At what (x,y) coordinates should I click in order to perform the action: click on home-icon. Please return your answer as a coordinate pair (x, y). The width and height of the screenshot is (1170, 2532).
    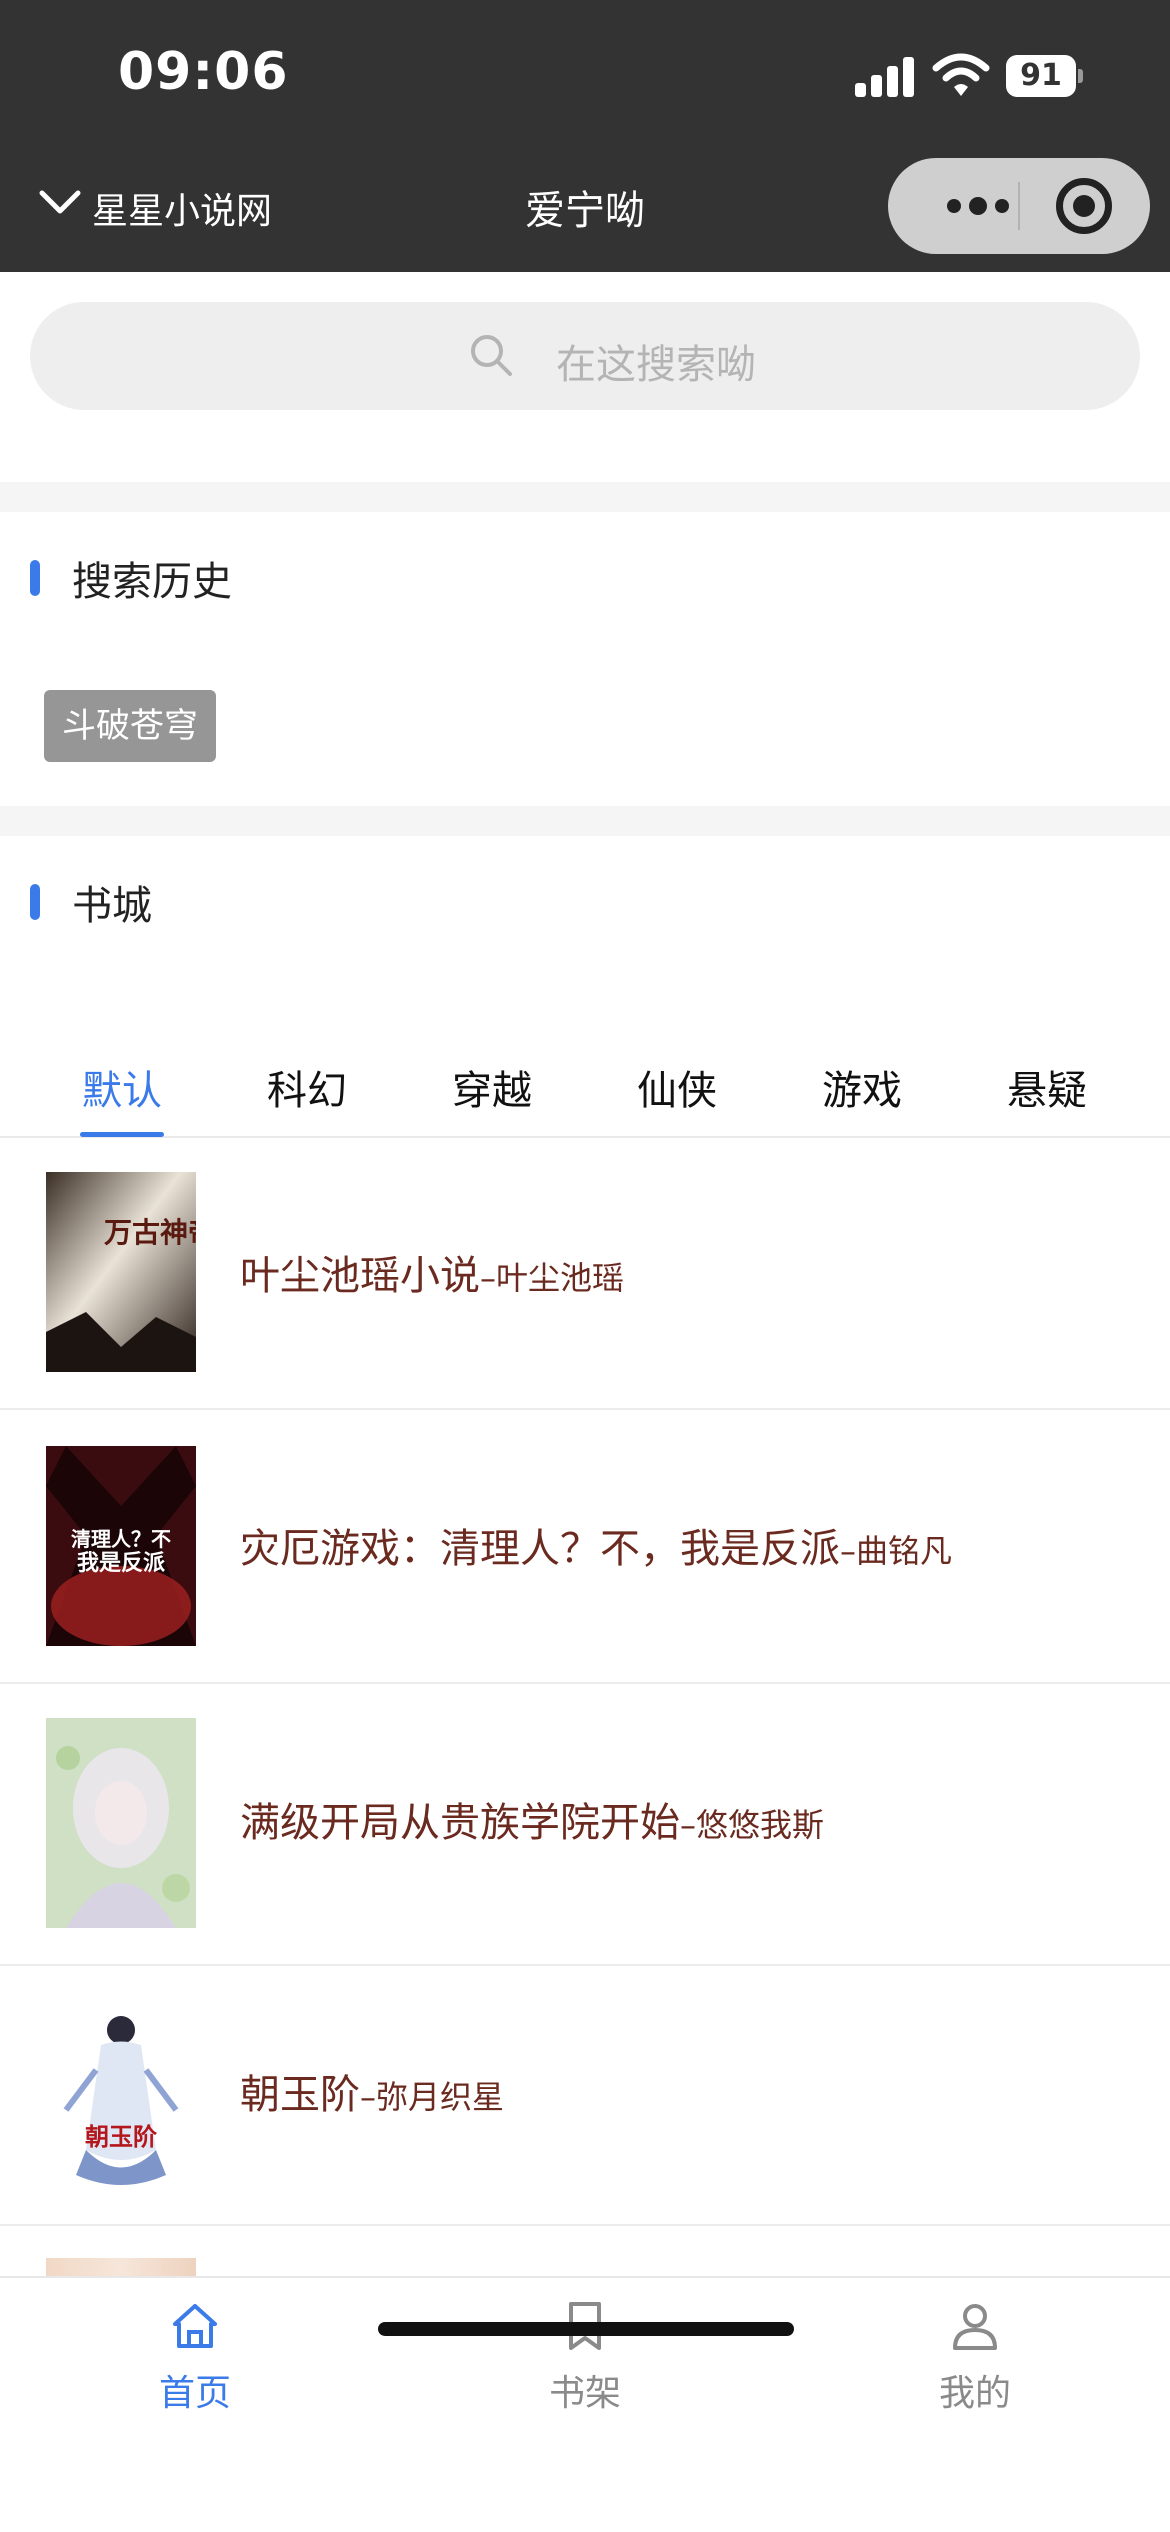
    Looking at the image, I should click on (195, 2326).